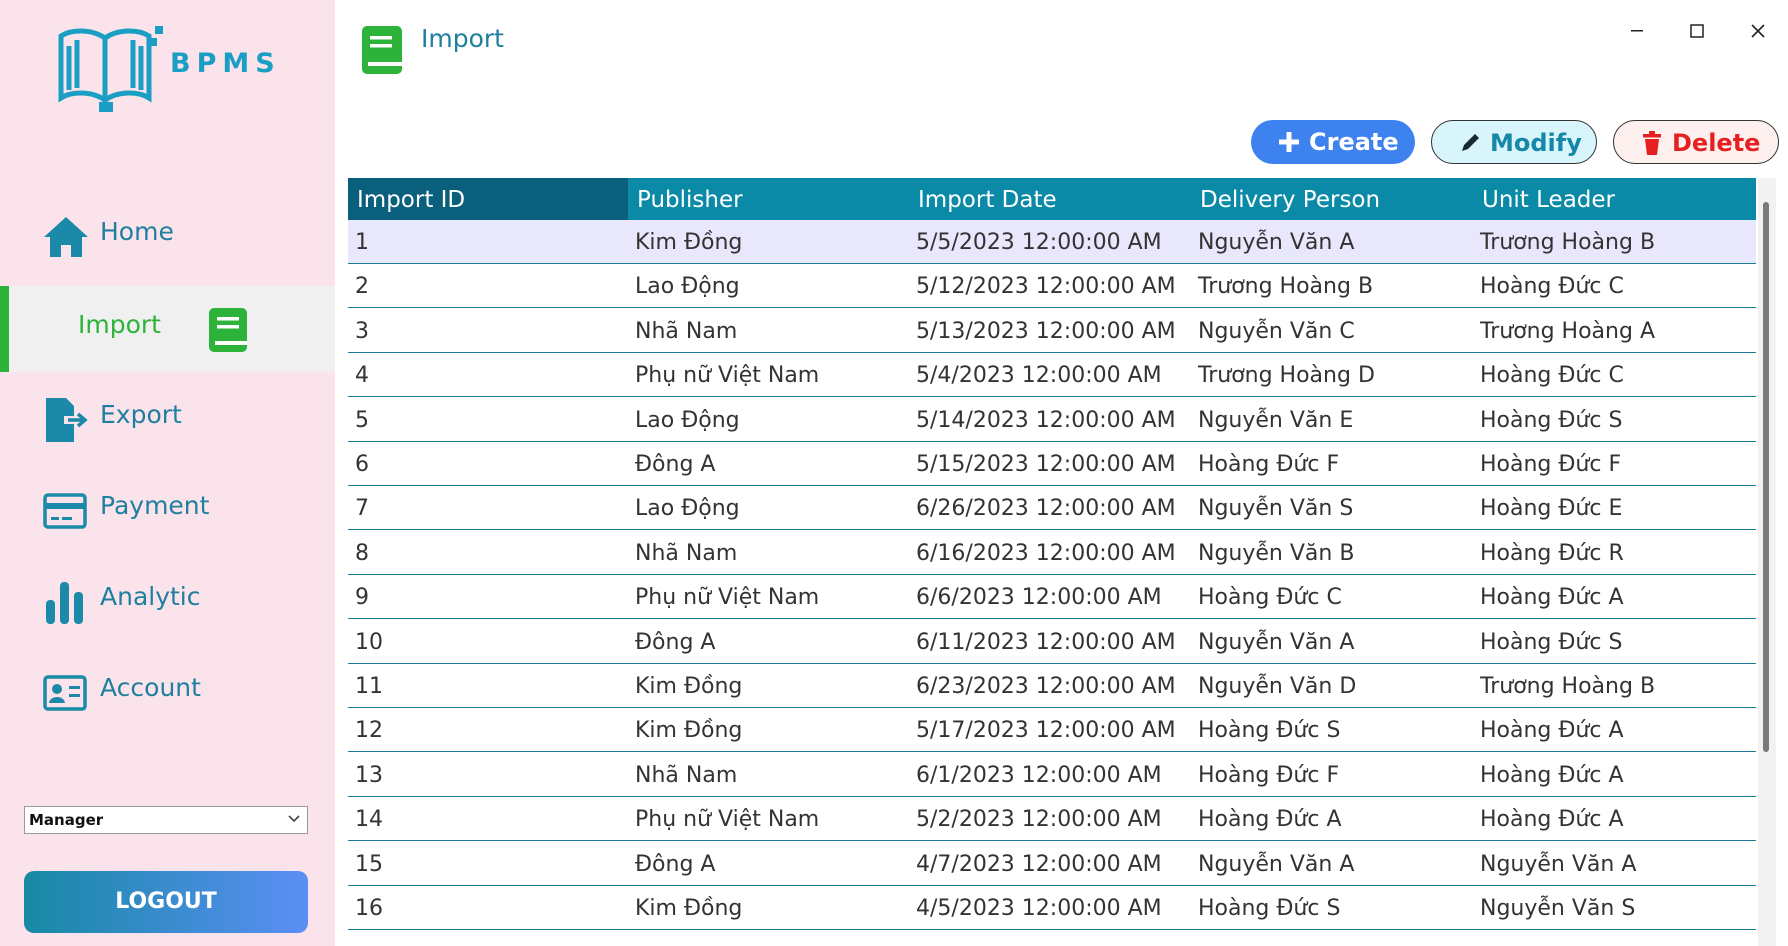  What do you see at coordinates (362, 509) in the screenshot?
I see `table-cell: 7` at bounding box center [362, 509].